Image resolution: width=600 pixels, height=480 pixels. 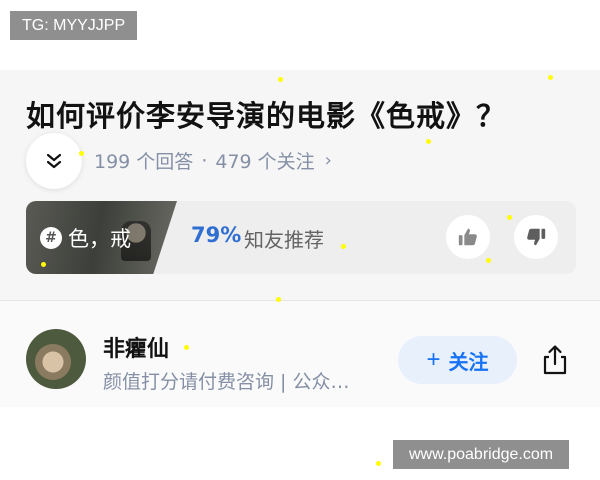 What do you see at coordinates (306, 114) in the screenshot?
I see `question-title: 如何评价李安导演的电影《色戒》？` at bounding box center [306, 114].